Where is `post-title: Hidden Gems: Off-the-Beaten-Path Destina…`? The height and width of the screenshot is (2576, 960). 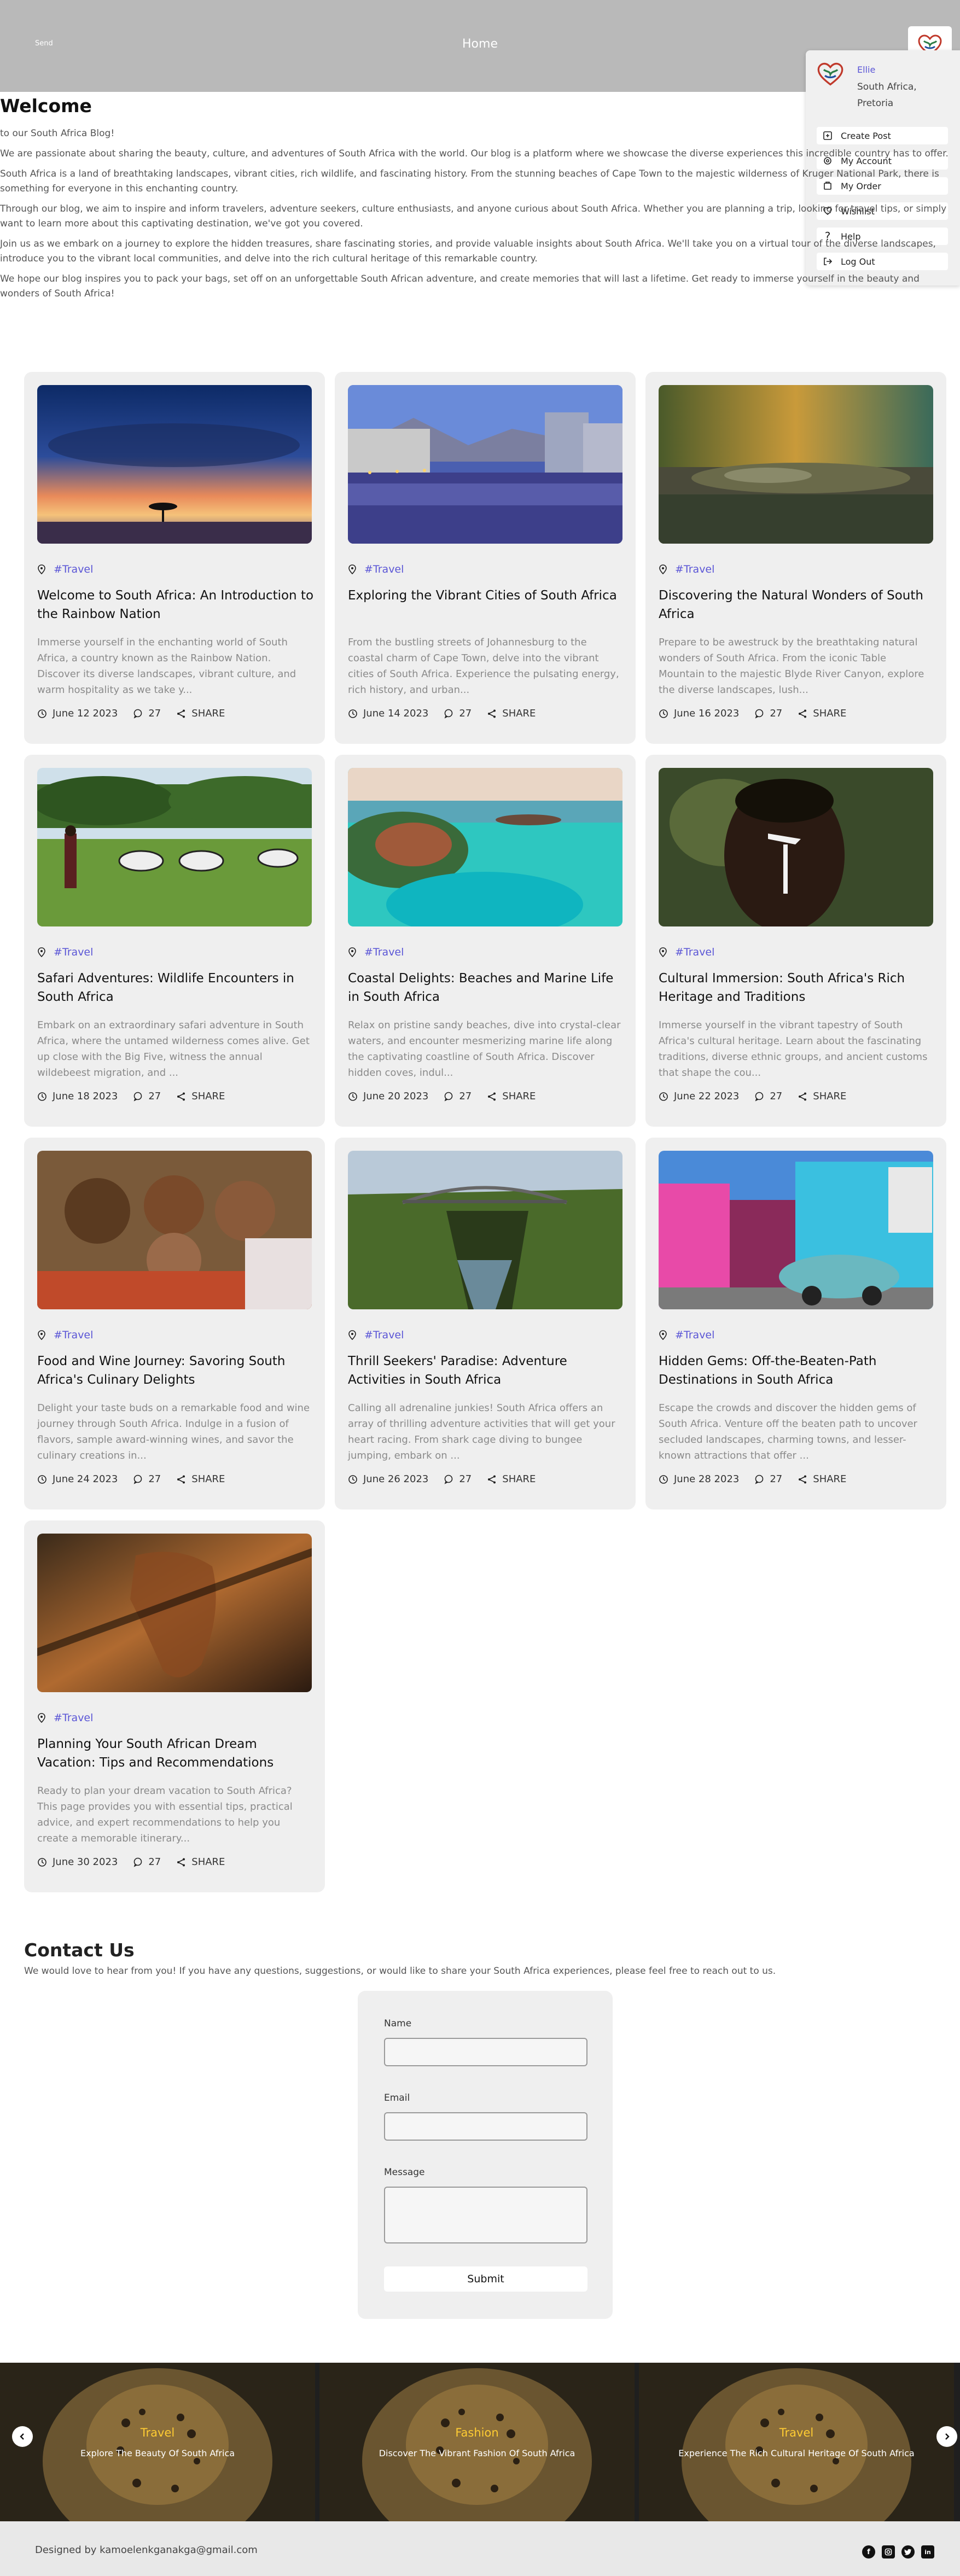
post-title: Hidden Gems: Off-the-Beaten-Path Destina… is located at coordinates (799, 1370).